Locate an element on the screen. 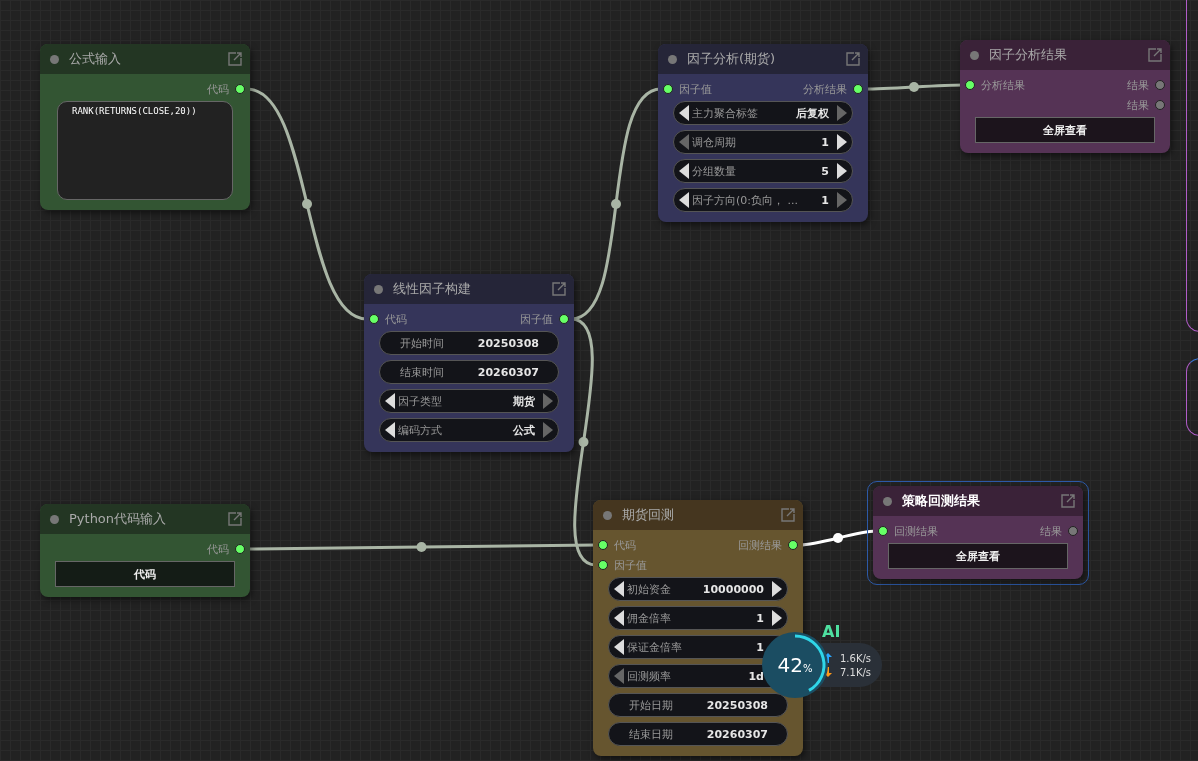  text-widget: 开始日期 20250308 is located at coordinates (698, 705).